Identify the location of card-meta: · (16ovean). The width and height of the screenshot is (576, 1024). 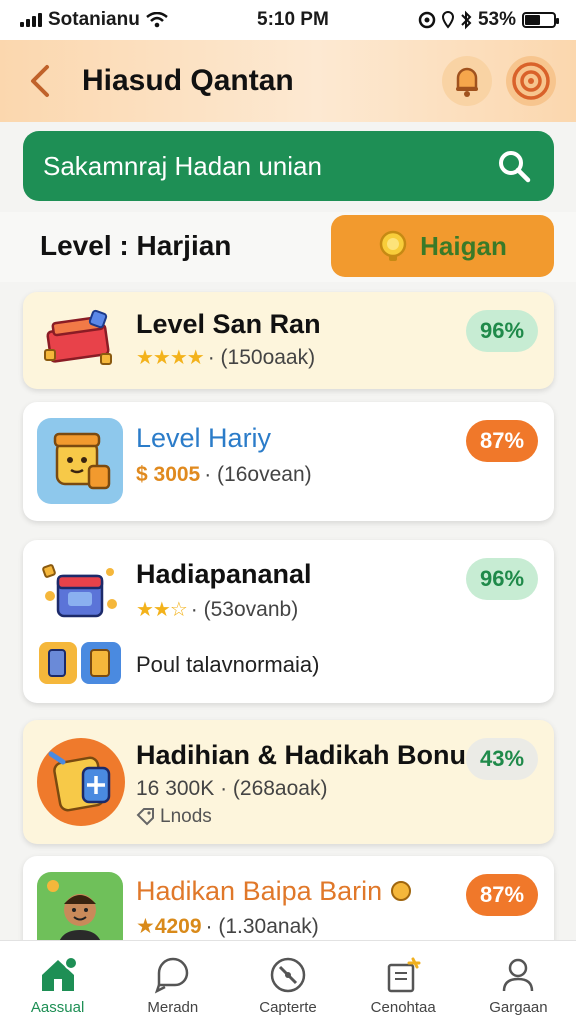
(258, 474).